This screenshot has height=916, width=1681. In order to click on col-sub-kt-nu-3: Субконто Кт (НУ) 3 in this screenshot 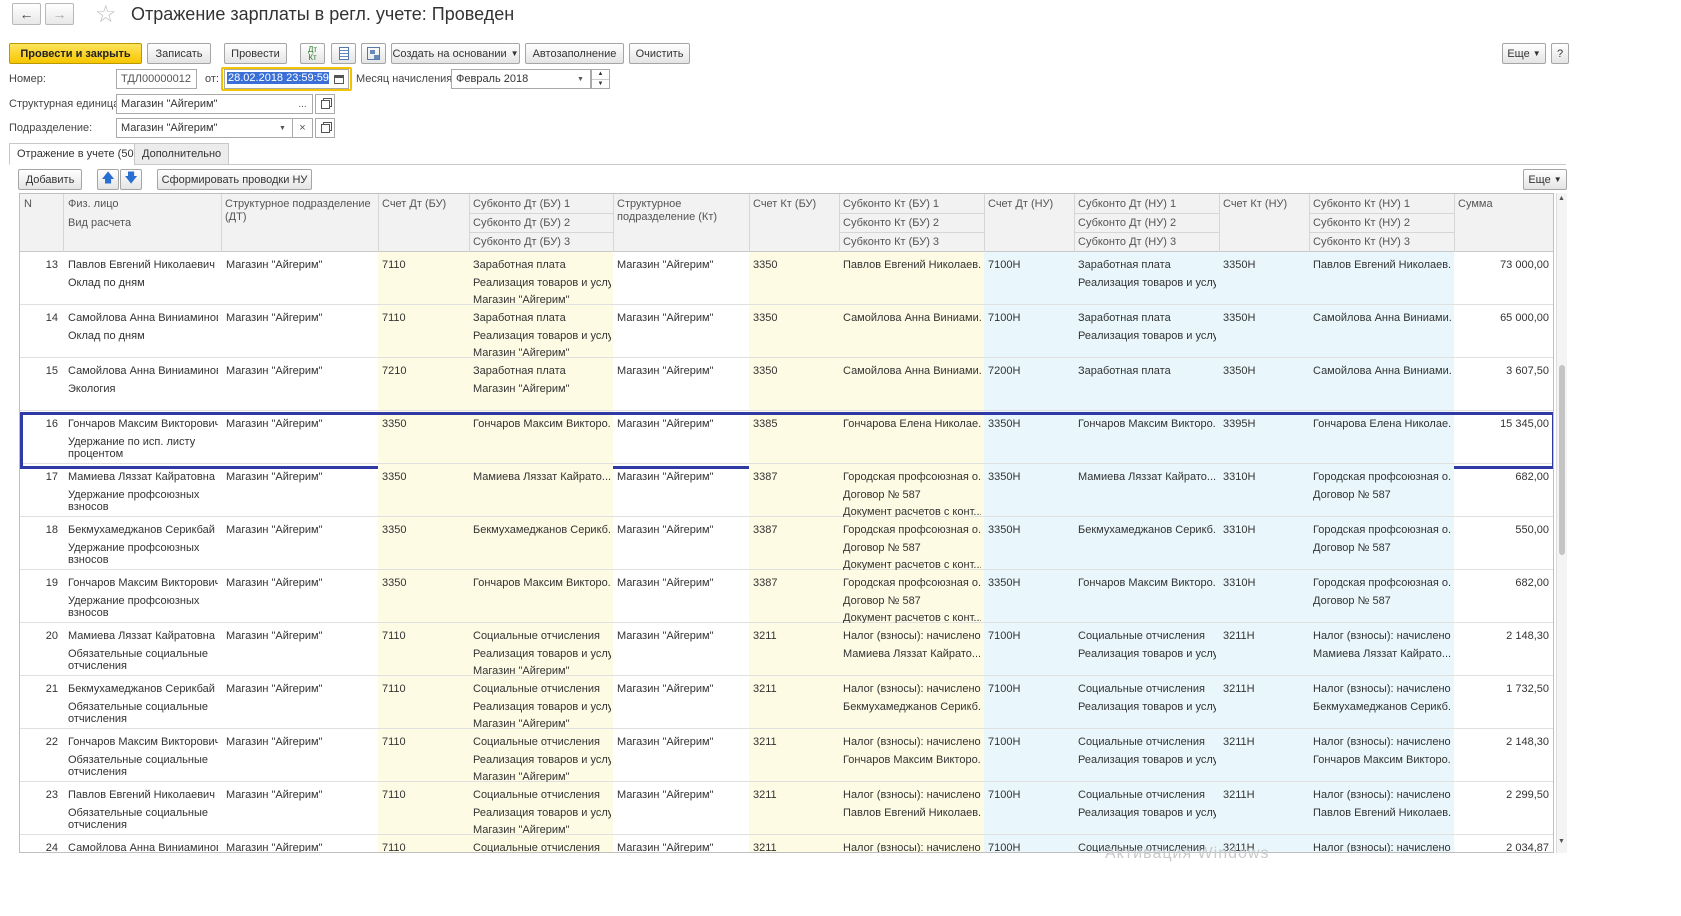, I will do `click(1361, 242)`.